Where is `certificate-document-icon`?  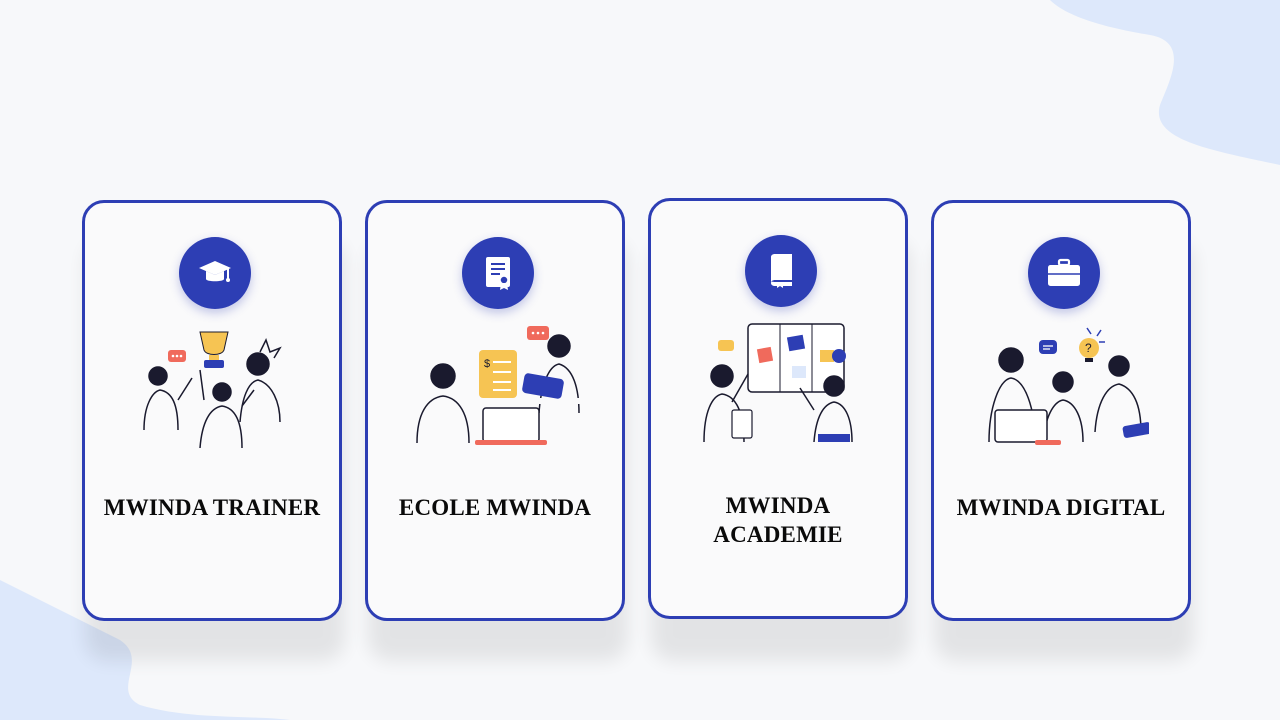
certificate-document-icon is located at coordinates (498, 273).